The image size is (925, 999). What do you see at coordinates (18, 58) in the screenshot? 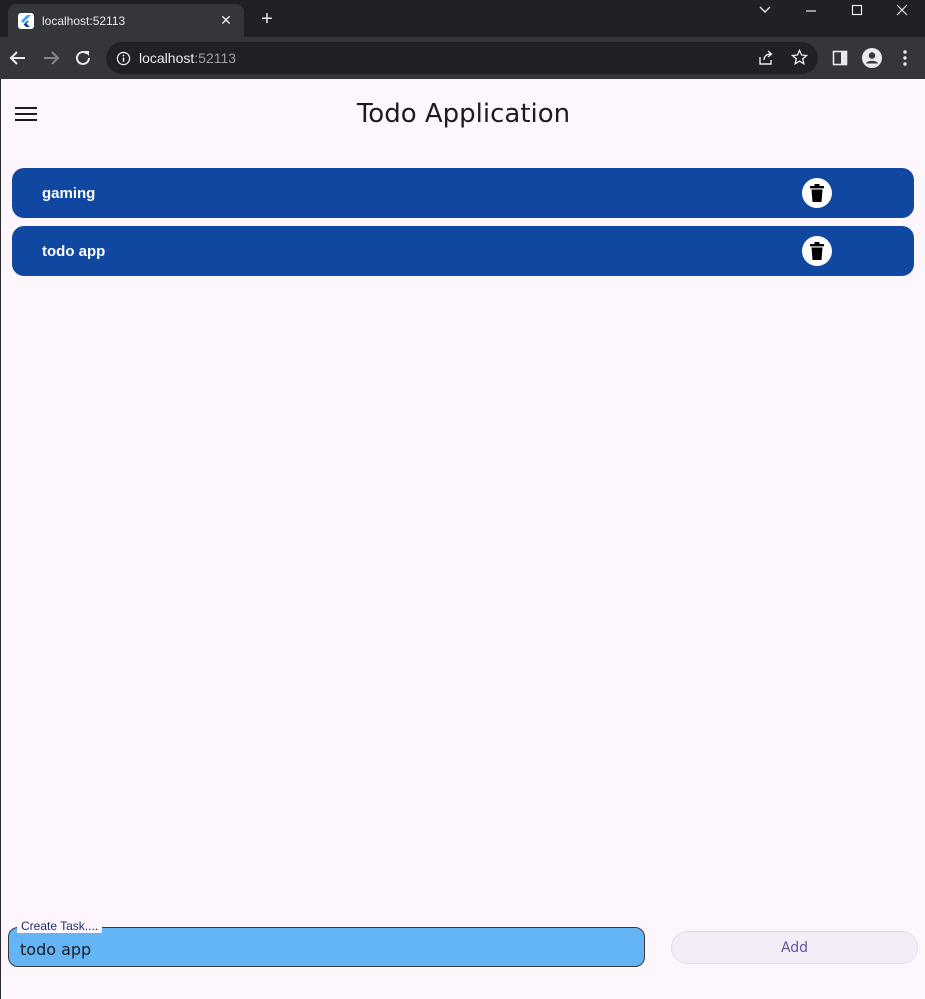
I see `back-icon` at bounding box center [18, 58].